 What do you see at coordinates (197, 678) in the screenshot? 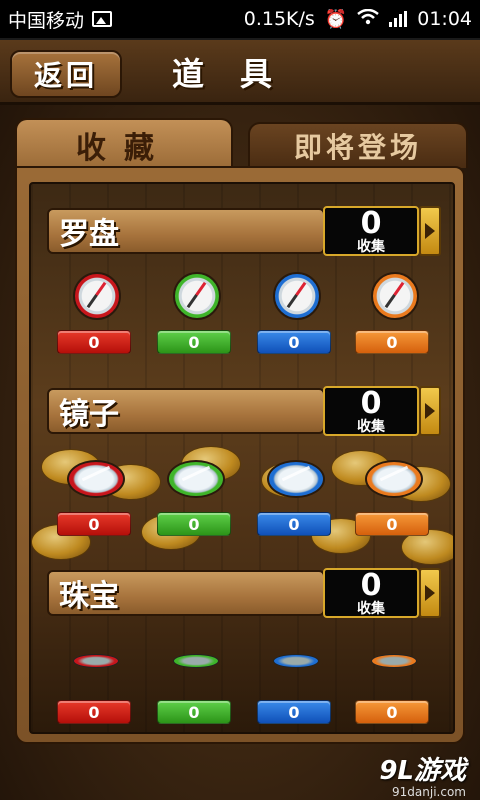
I see `item-jewel-green: 0` at bounding box center [197, 678].